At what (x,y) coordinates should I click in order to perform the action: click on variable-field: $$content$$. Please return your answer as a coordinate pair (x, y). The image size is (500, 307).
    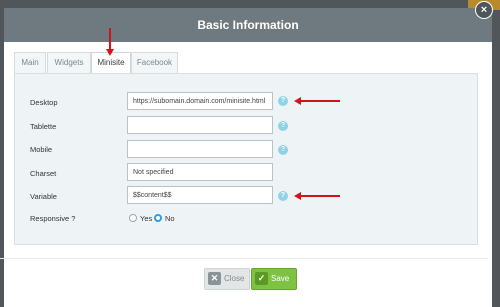
    Looking at the image, I should click on (200, 195).